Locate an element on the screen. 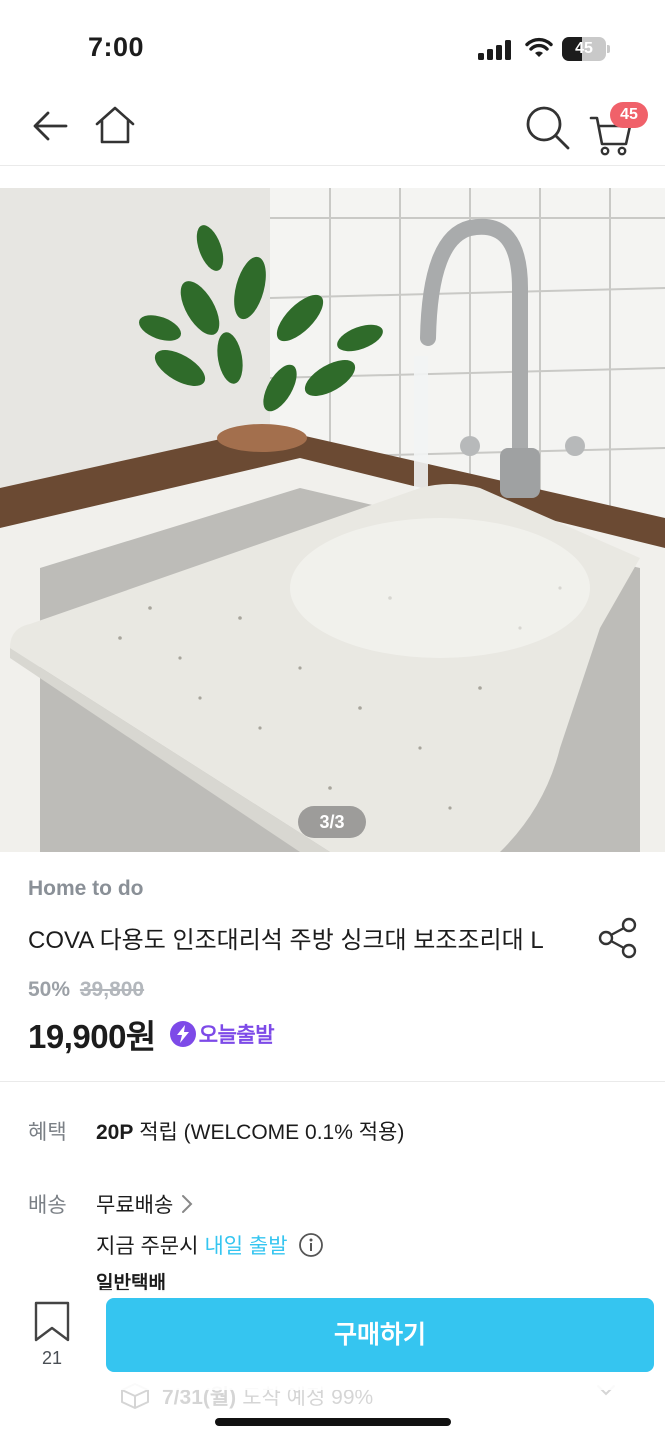  search-icon is located at coordinates (548, 128).